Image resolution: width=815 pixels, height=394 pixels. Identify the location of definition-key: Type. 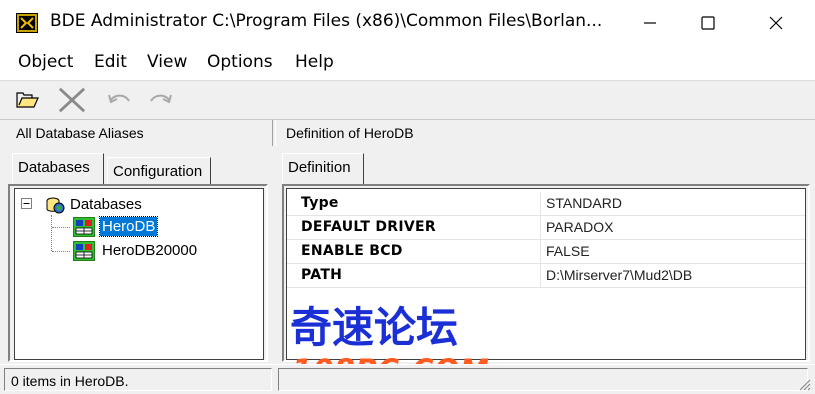
(320, 203).